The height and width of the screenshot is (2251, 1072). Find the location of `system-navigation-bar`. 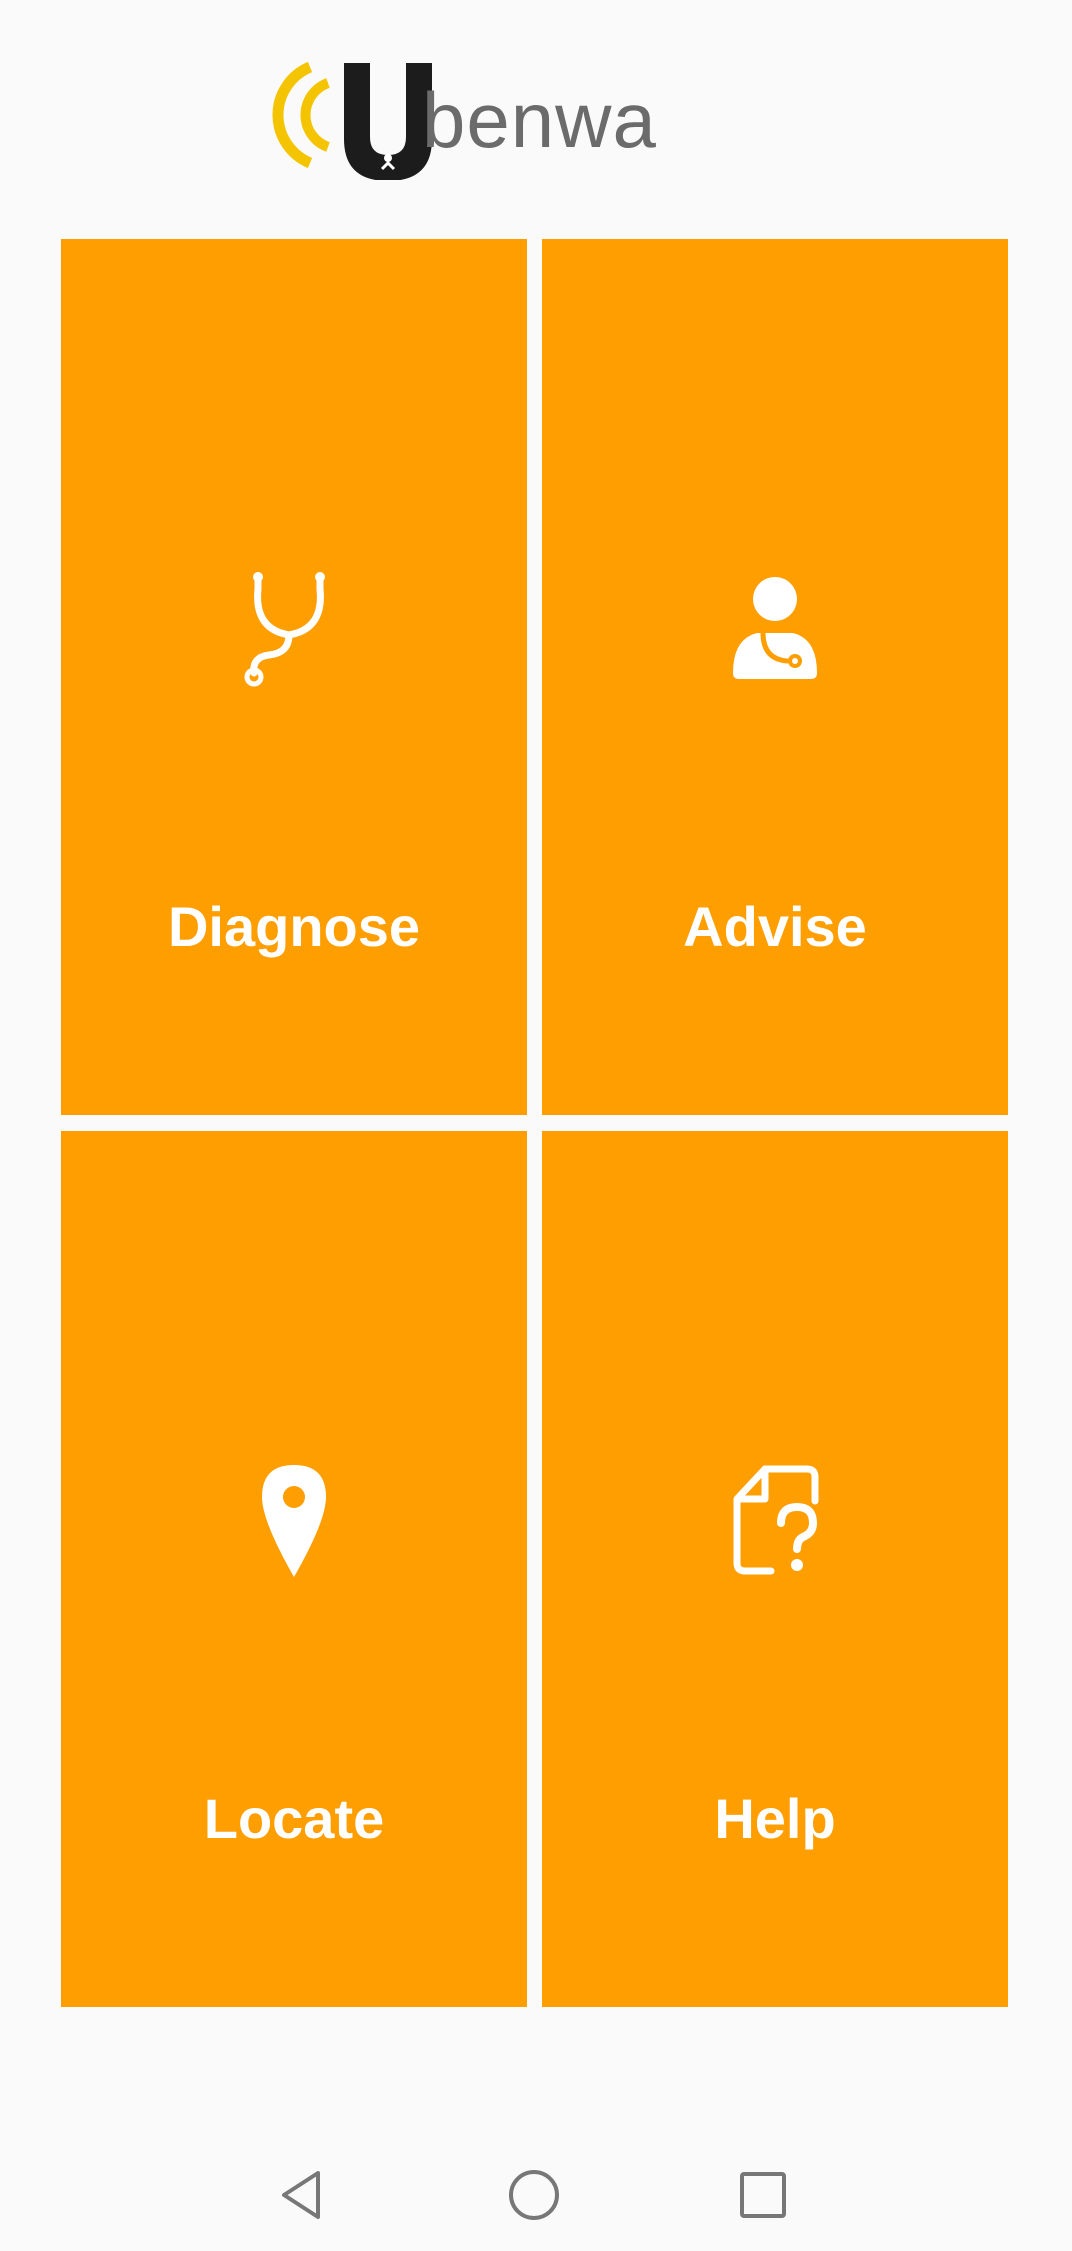

system-navigation-bar is located at coordinates (536, 2195).